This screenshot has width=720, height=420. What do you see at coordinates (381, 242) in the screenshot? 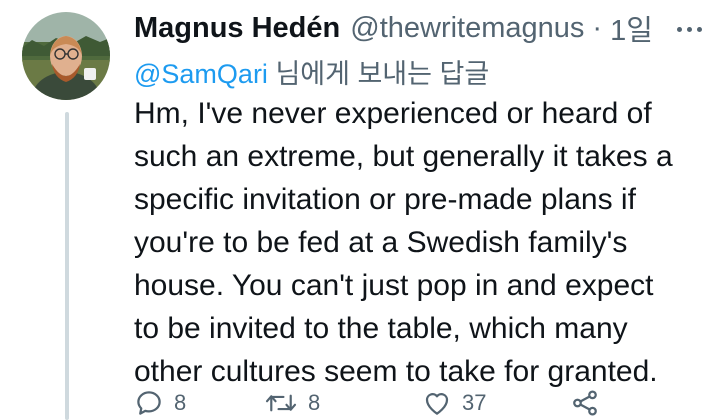
I see `tweet-text-line: you're to be fed at a Swedish family's` at bounding box center [381, 242].